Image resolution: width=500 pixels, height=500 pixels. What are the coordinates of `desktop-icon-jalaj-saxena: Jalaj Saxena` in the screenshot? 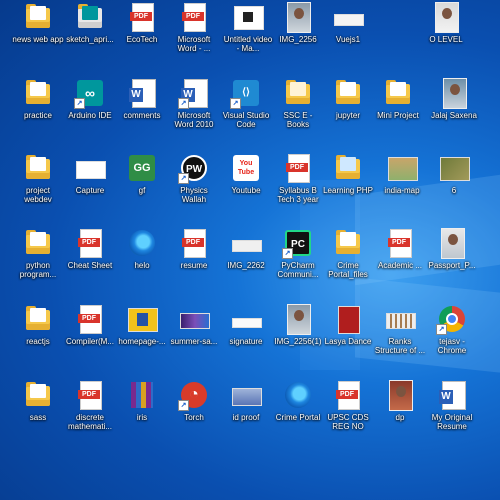 It's located at (454, 99).